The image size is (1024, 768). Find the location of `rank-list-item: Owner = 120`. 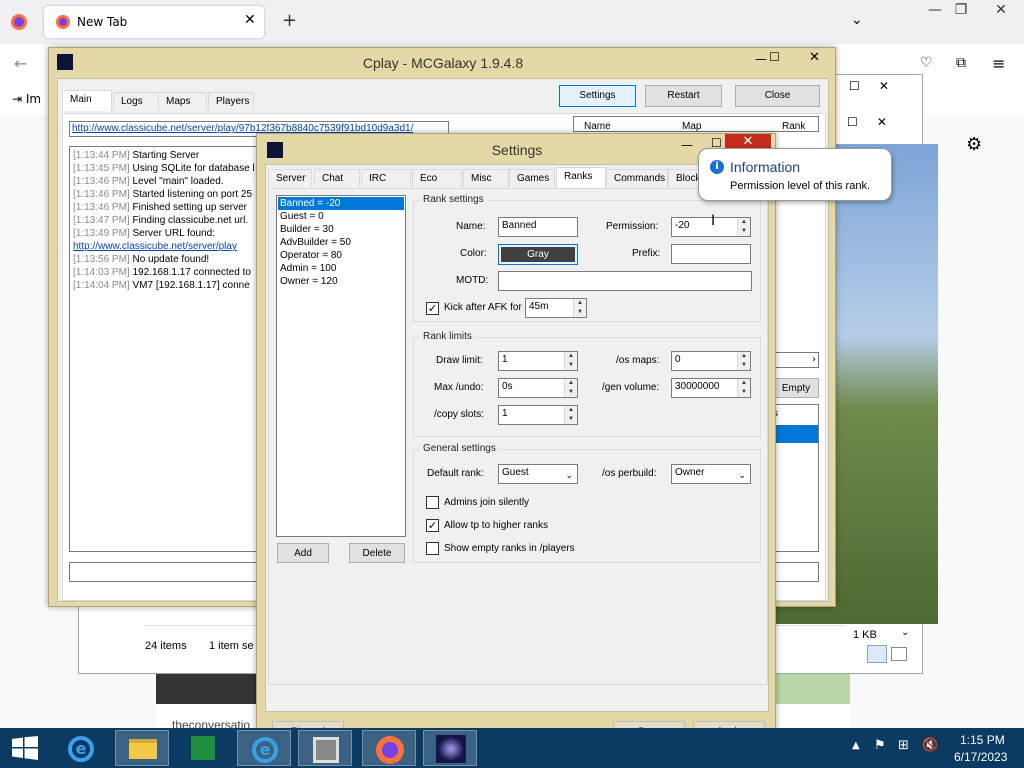

rank-list-item: Owner = 120 is located at coordinates (341, 281).